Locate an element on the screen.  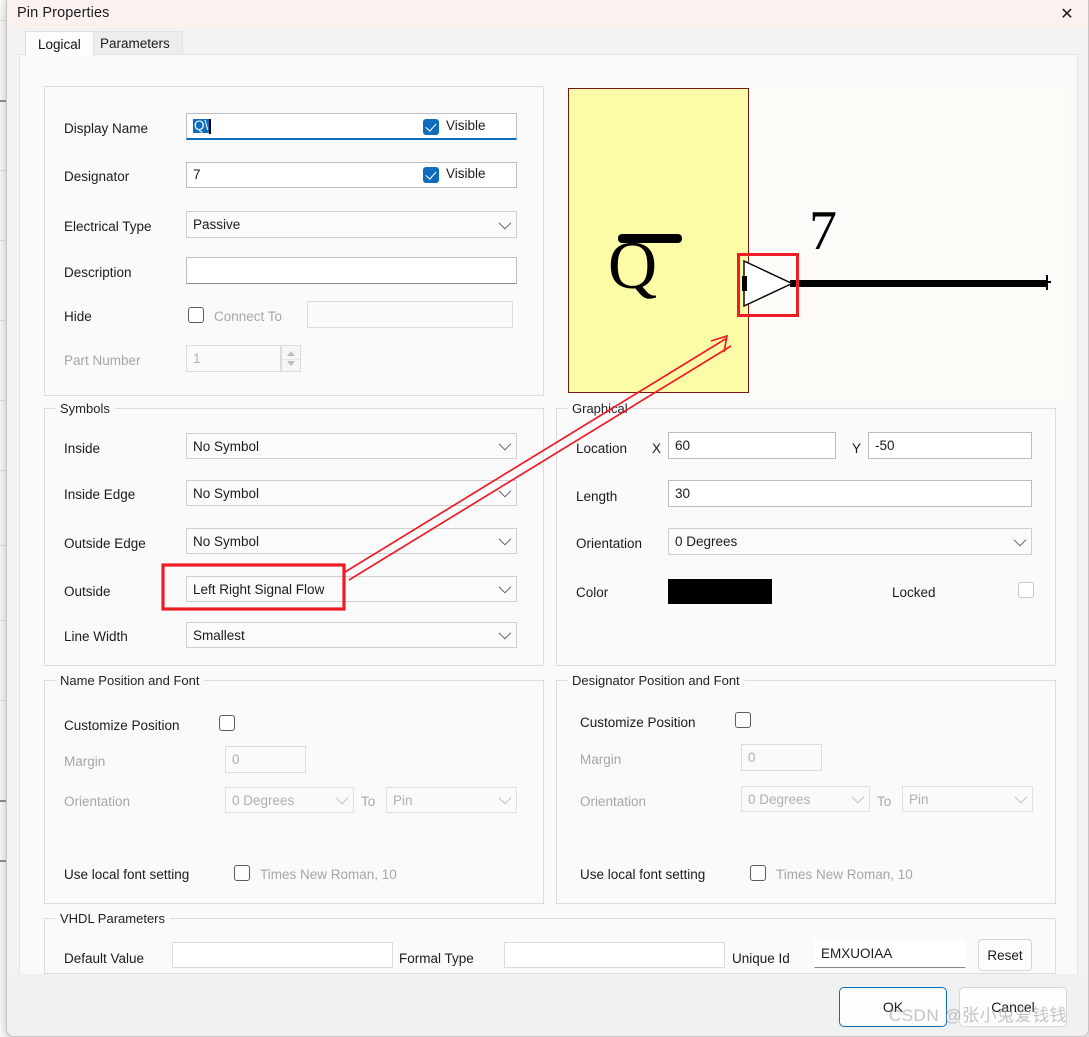
designator-visible-checkbox is located at coordinates (431, 175).